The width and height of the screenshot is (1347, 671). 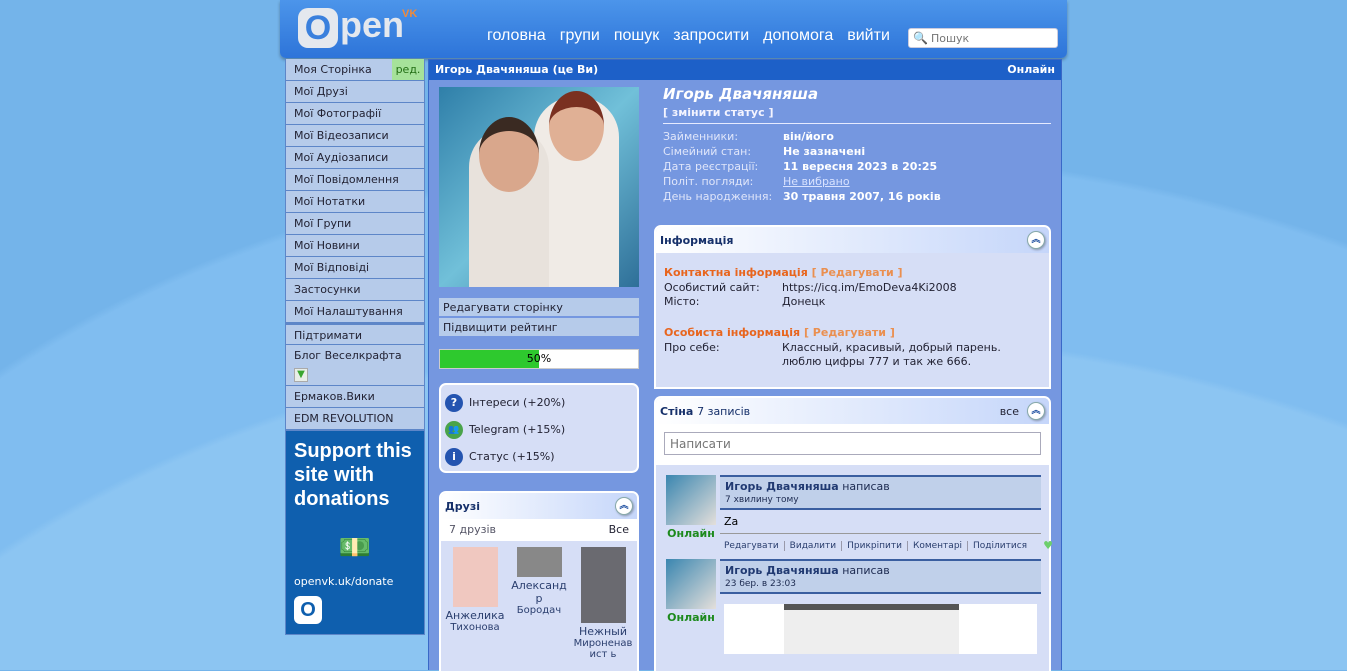 I want to click on friend-first-name: Александр, so click(x=539, y=592).